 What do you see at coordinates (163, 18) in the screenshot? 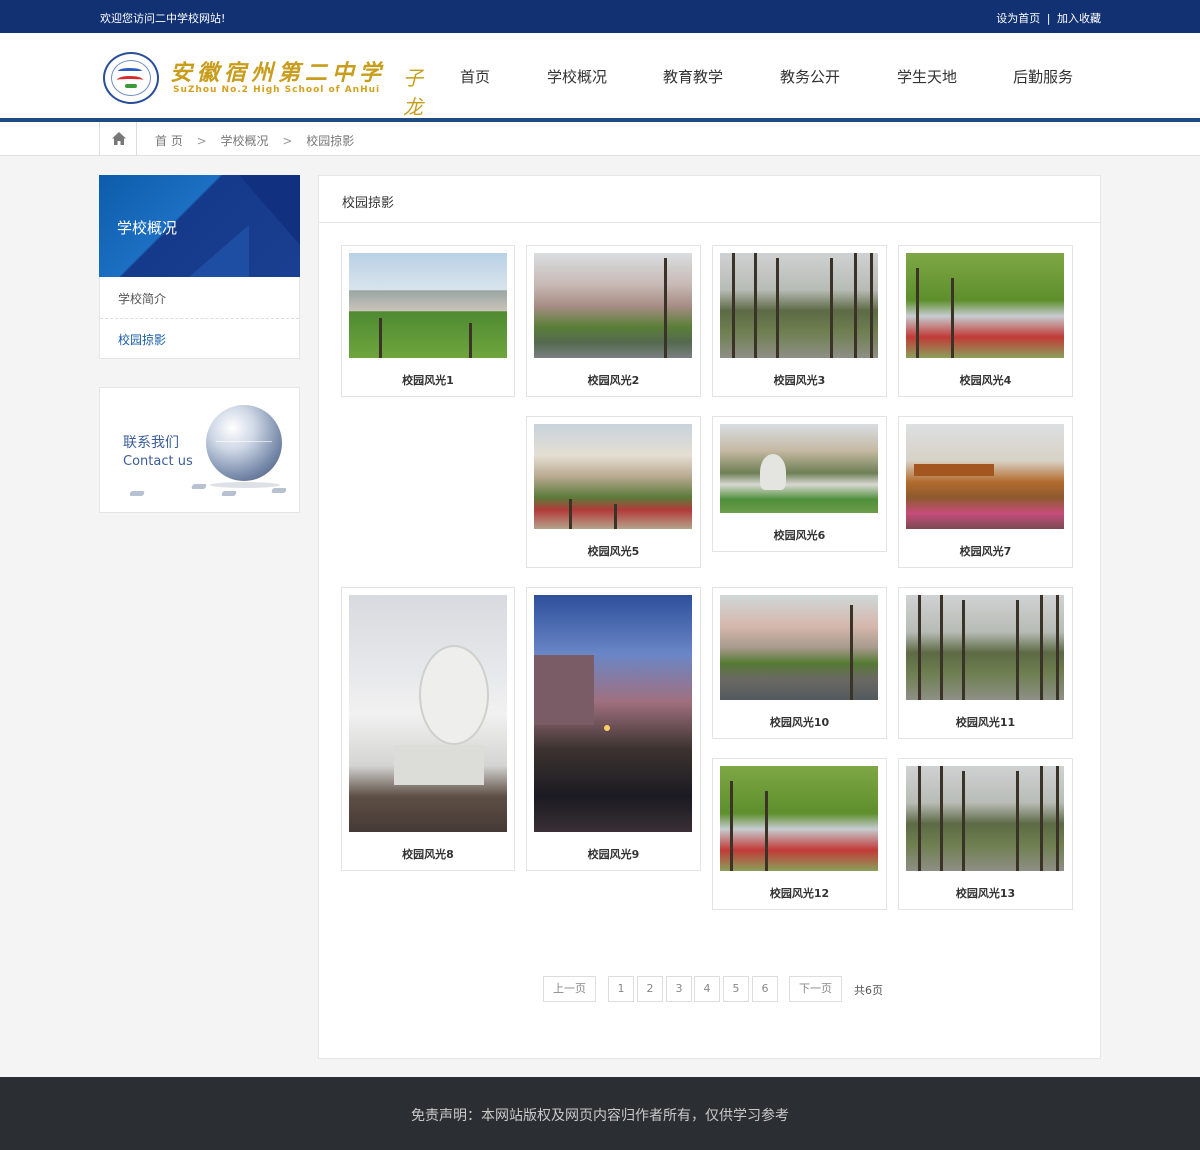
I see `welcome-text: 欢迎您访问二中学校网站!` at bounding box center [163, 18].